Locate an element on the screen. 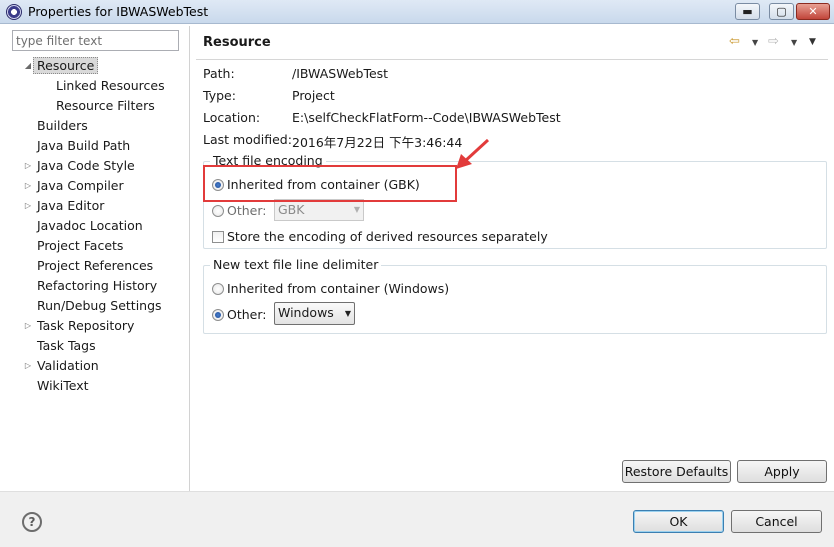  encoding-select: GBK ▼ is located at coordinates (319, 210).